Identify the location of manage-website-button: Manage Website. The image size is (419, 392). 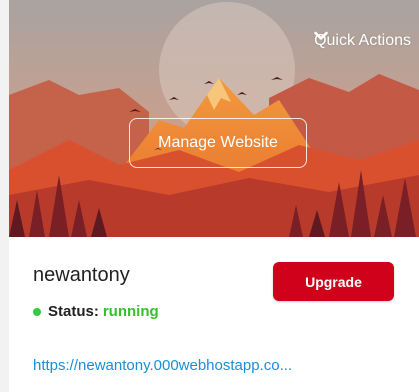
(218, 143).